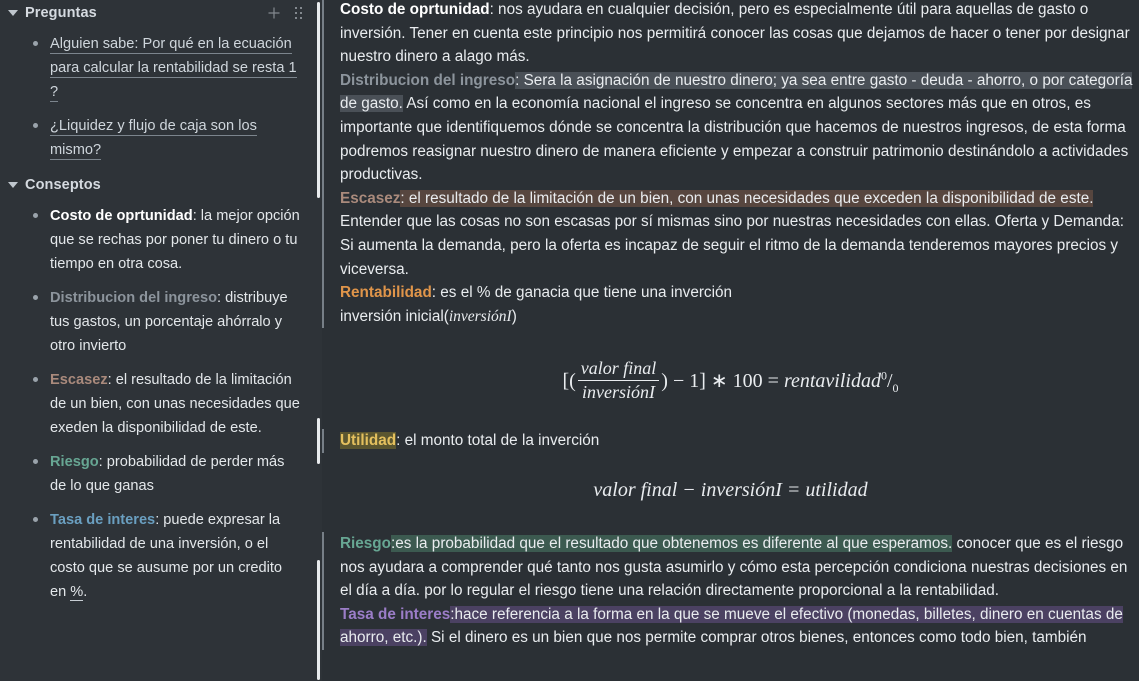 The image size is (1139, 681). What do you see at coordinates (161, 185) in the screenshot?
I see `outline-group-header-conseptos: Conseptos` at bounding box center [161, 185].